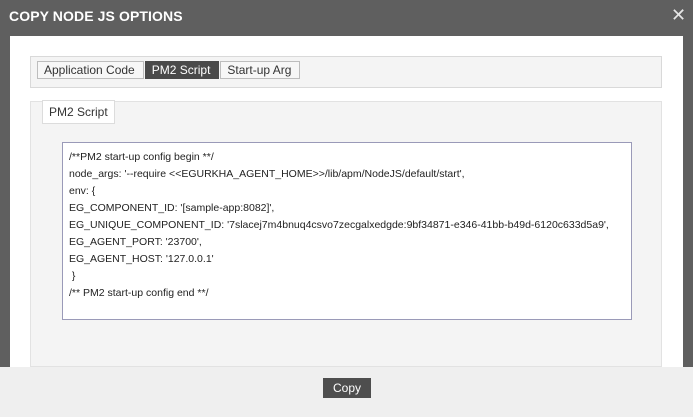  I want to click on close-icon: ✕, so click(678, 15).